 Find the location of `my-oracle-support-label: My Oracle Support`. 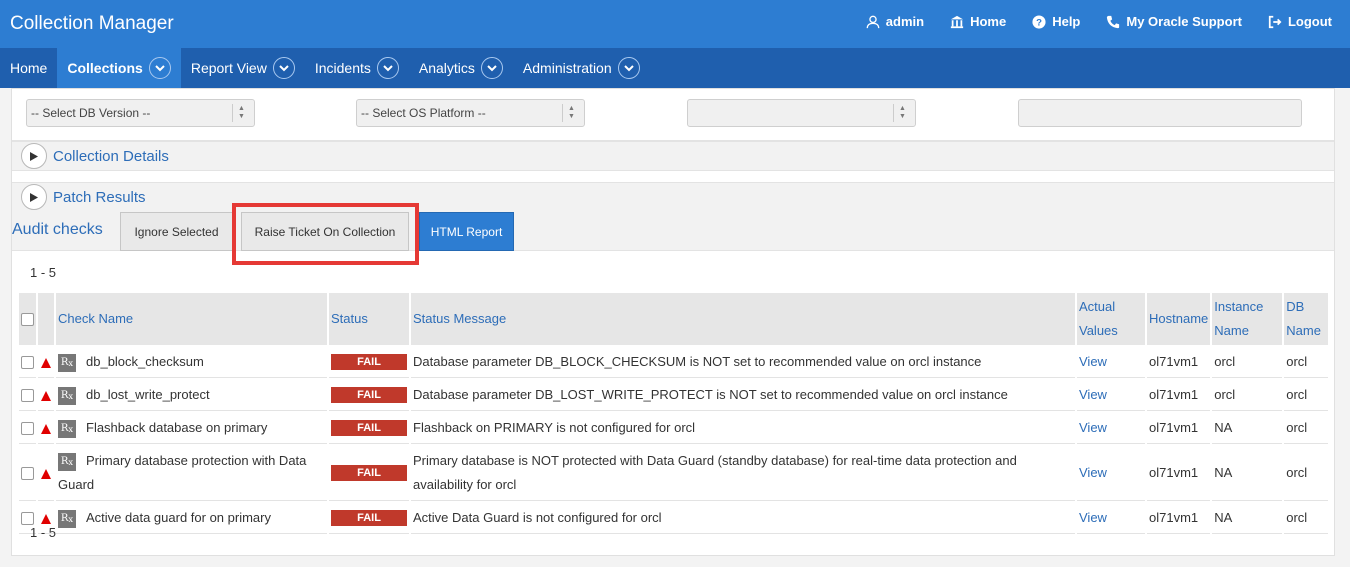

my-oracle-support-label: My Oracle Support is located at coordinates (1184, 21).